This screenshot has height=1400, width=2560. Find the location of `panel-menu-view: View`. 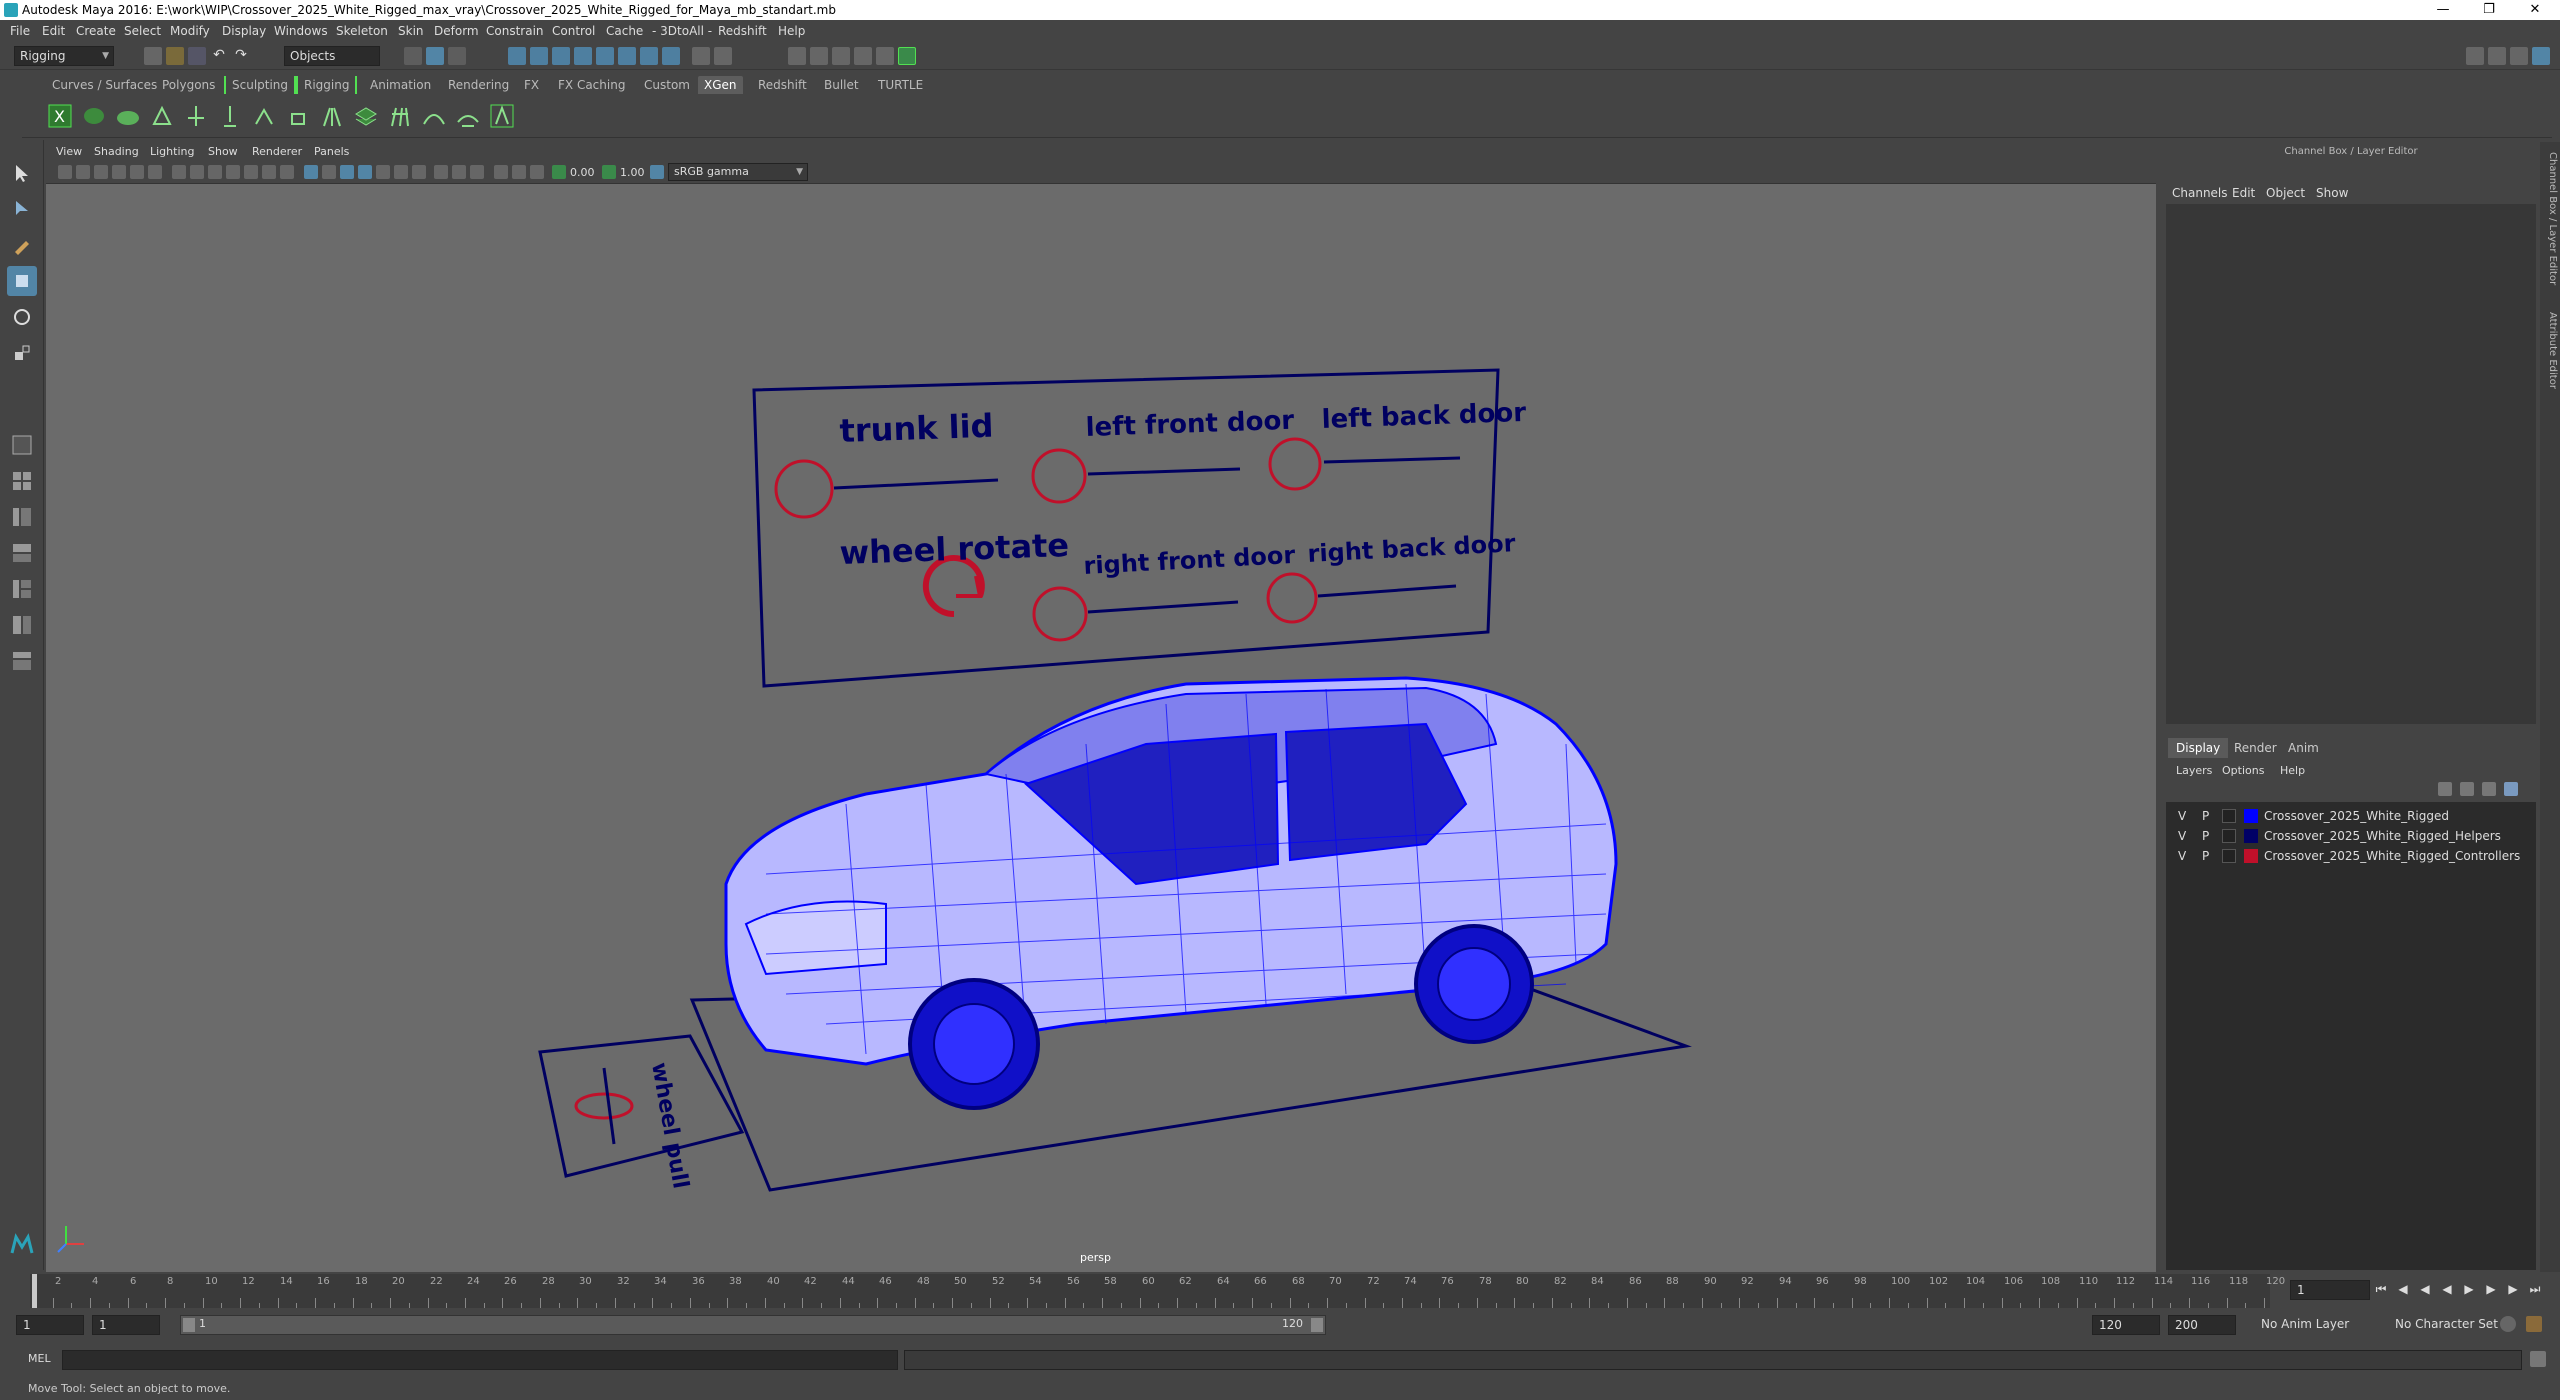

panel-menu-view: View is located at coordinates (69, 151).